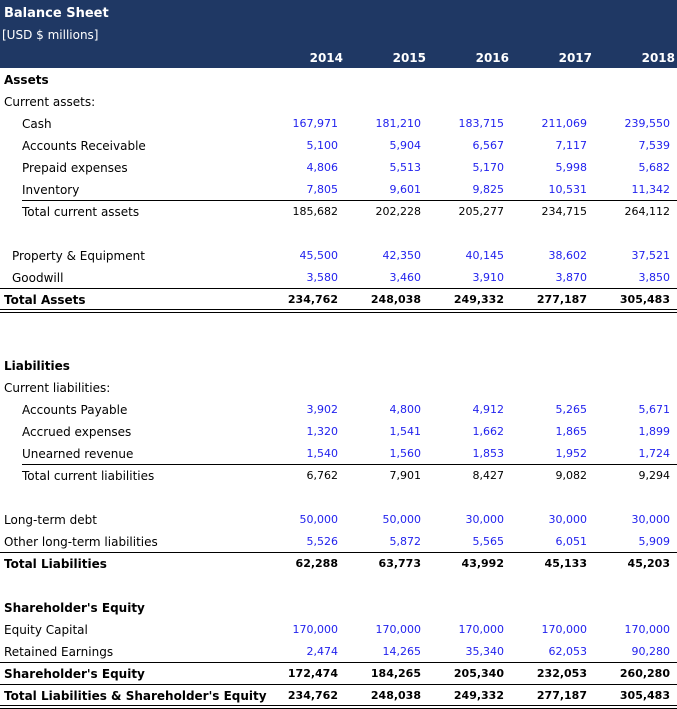 The height and width of the screenshot is (709, 677). Describe the element at coordinates (405, 145) in the screenshot. I see `value-cell-2015: 5,904` at that location.